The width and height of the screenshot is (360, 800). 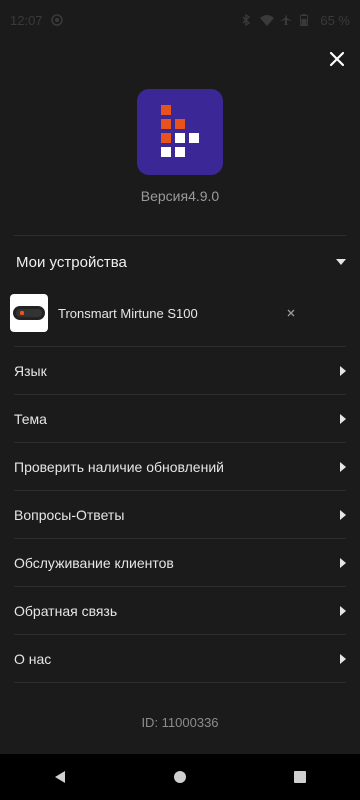 I want to click on device-row: Tronsmart Mirtune S100, so click(x=180, y=313).